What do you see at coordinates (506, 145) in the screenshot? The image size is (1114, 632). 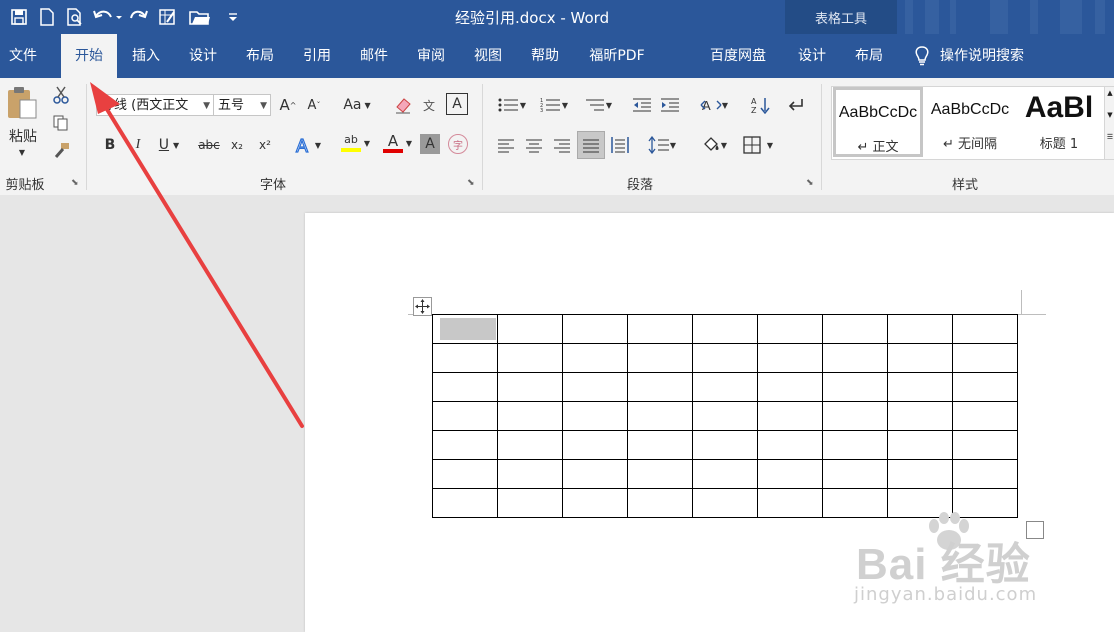 I see `align-left-icon` at bounding box center [506, 145].